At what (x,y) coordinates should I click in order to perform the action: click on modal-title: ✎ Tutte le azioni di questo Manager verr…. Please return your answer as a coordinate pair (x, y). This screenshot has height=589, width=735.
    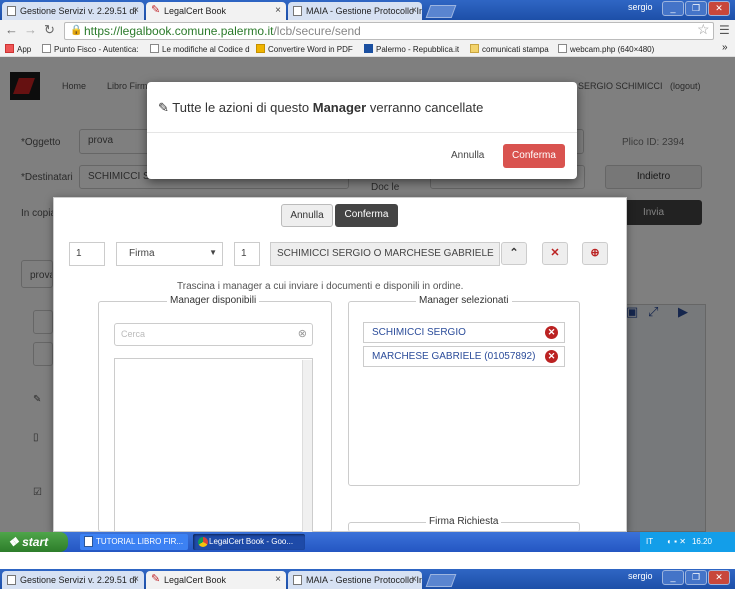
    Looking at the image, I should click on (321, 107).